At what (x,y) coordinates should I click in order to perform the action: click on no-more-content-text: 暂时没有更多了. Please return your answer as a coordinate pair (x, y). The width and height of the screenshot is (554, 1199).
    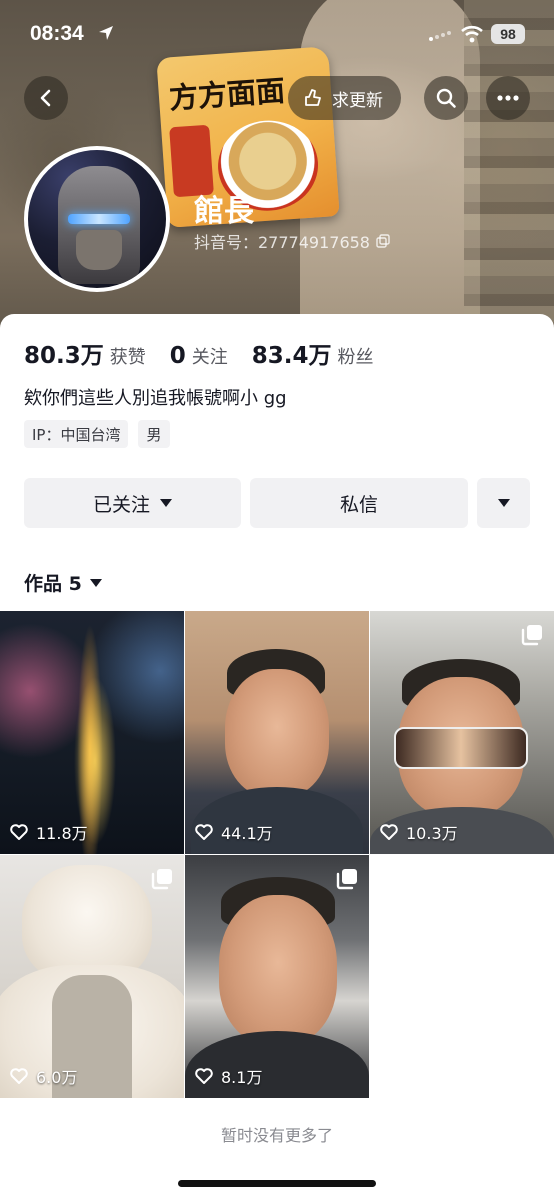
    Looking at the image, I should click on (276, 1135).